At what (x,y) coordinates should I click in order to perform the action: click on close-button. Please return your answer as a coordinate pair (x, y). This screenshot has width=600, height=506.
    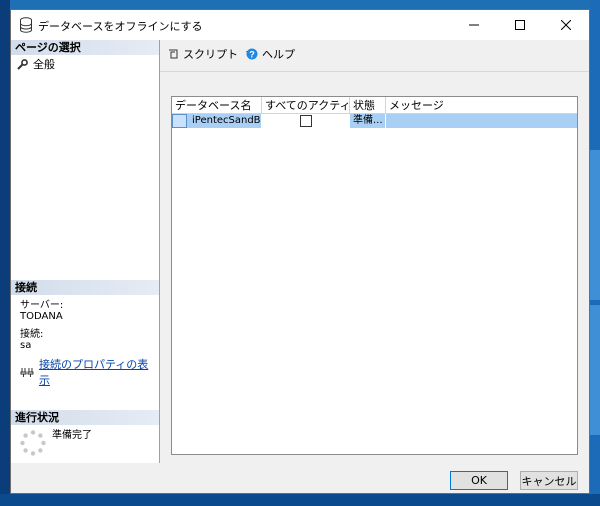
    Looking at the image, I should click on (566, 25).